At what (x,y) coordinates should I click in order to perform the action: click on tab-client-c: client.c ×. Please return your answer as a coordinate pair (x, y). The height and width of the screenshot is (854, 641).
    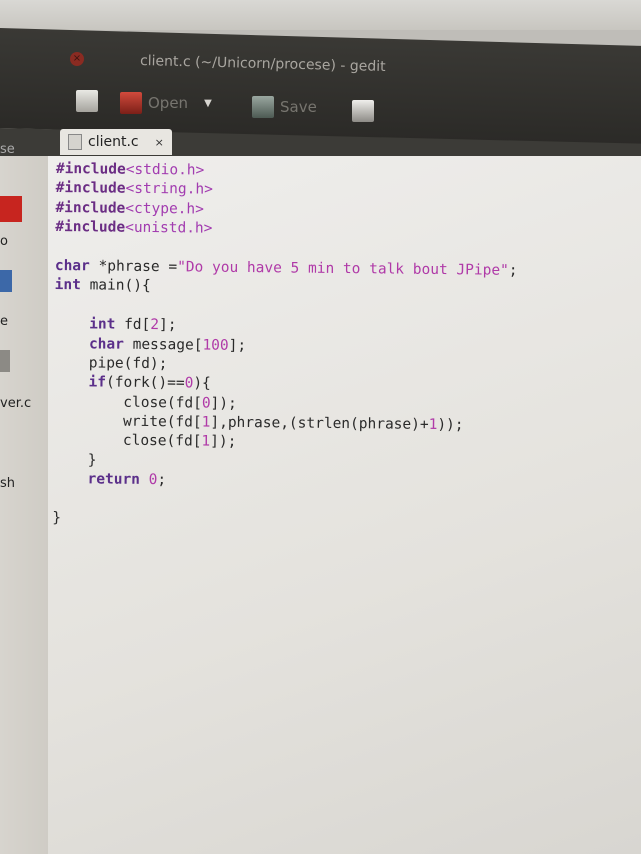
    Looking at the image, I should click on (116, 142).